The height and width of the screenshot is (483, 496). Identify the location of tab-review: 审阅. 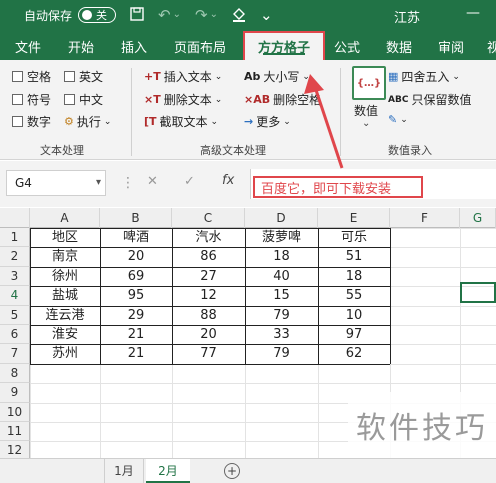
(451, 46).